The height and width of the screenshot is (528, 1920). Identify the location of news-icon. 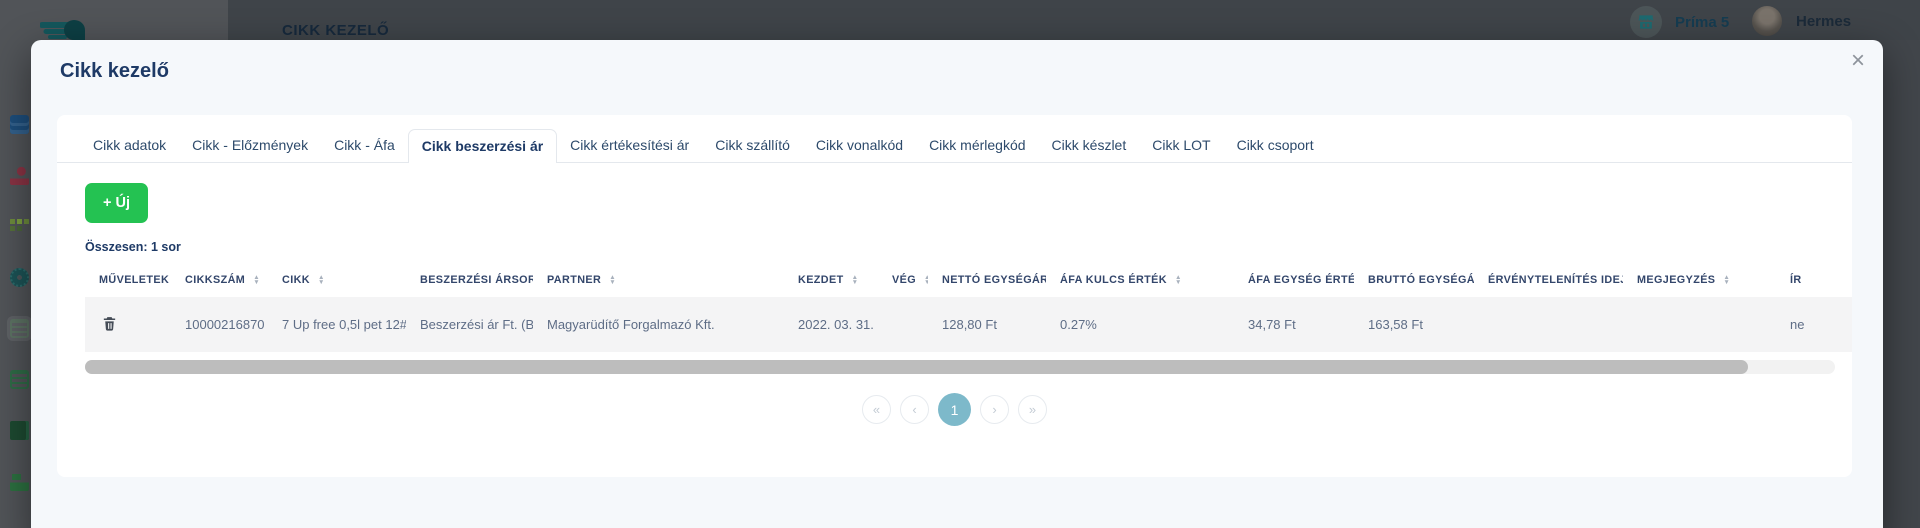
(19, 124).